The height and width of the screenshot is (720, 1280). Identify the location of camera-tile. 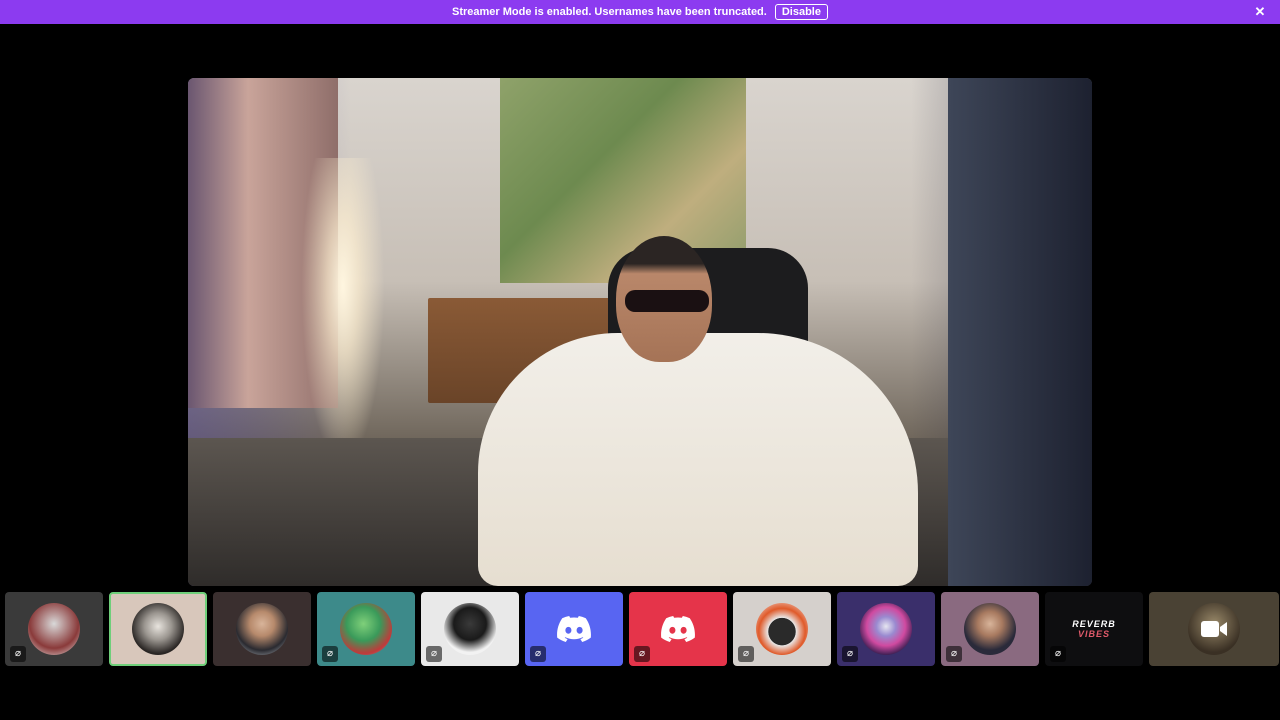
(1214, 629).